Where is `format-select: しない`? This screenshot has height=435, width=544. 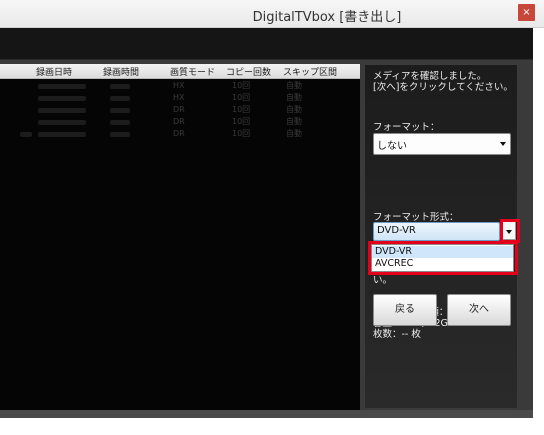 format-select: しない is located at coordinates (442, 144).